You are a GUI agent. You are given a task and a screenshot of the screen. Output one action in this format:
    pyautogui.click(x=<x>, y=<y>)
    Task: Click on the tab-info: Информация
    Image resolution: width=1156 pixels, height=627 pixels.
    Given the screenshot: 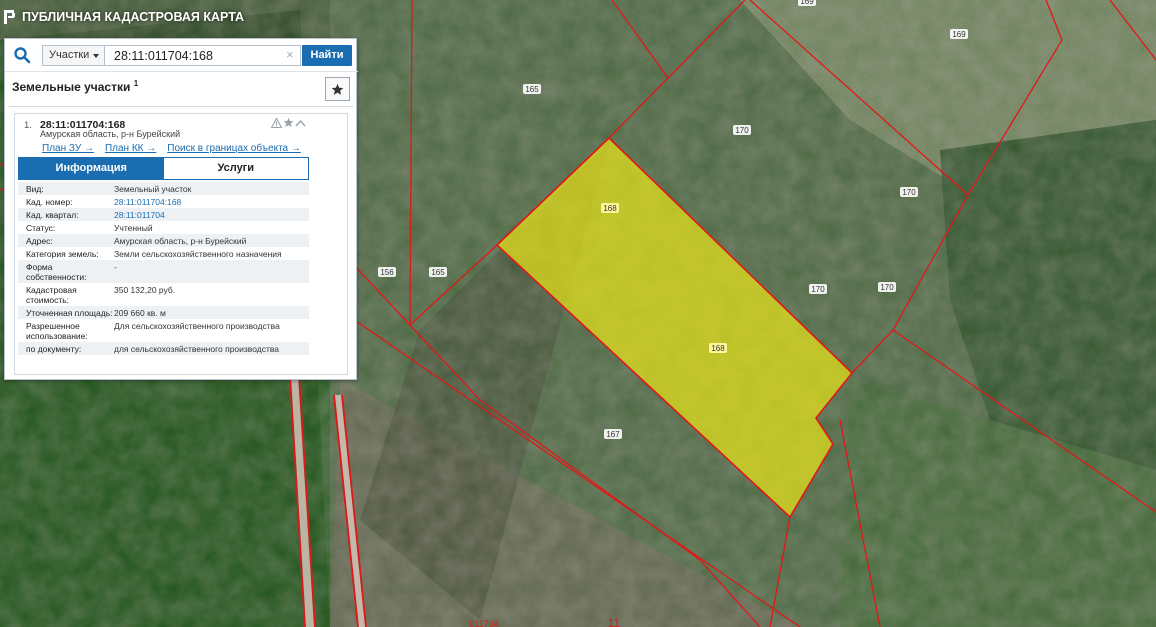 What is the action you would take?
    pyautogui.click(x=91, y=168)
    